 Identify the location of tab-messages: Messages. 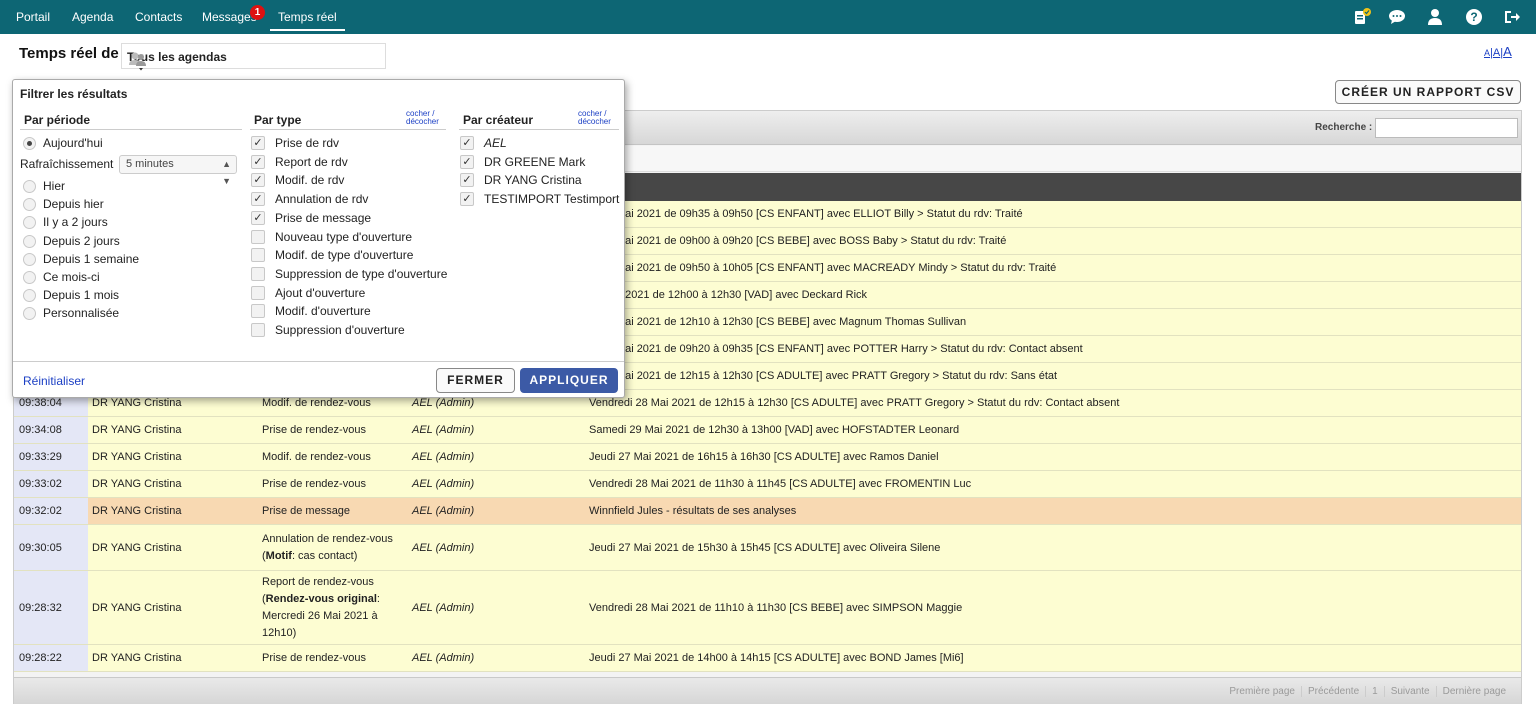
(229, 17).